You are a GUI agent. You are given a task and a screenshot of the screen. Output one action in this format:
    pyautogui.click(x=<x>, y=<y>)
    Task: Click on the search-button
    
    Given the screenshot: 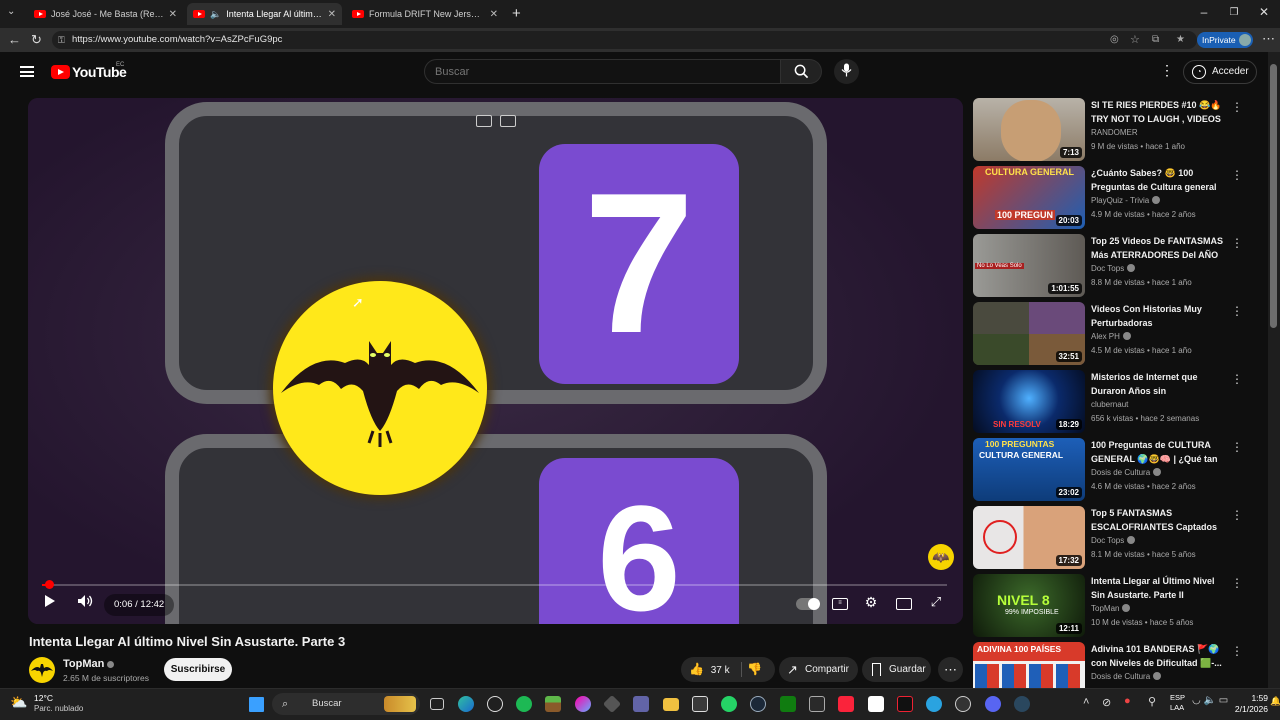 What is the action you would take?
    pyautogui.click(x=801, y=71)
    